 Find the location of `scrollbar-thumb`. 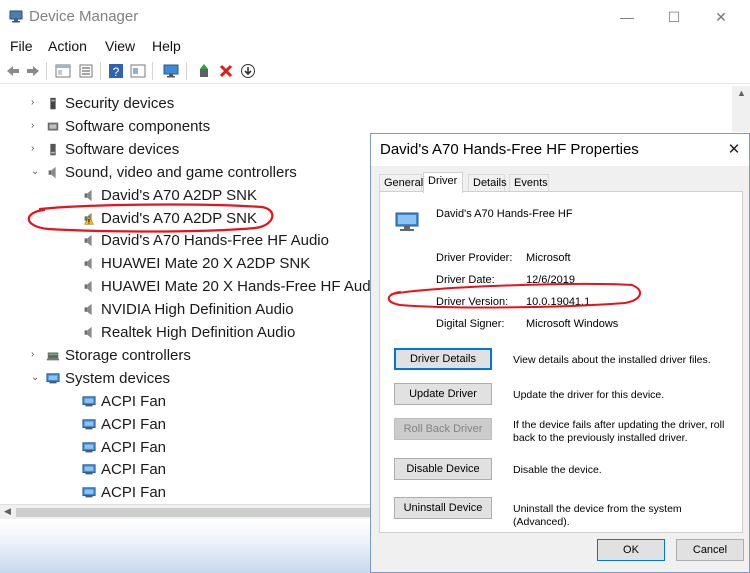

scrollbar-thumb is located at coordinates (193, 512).